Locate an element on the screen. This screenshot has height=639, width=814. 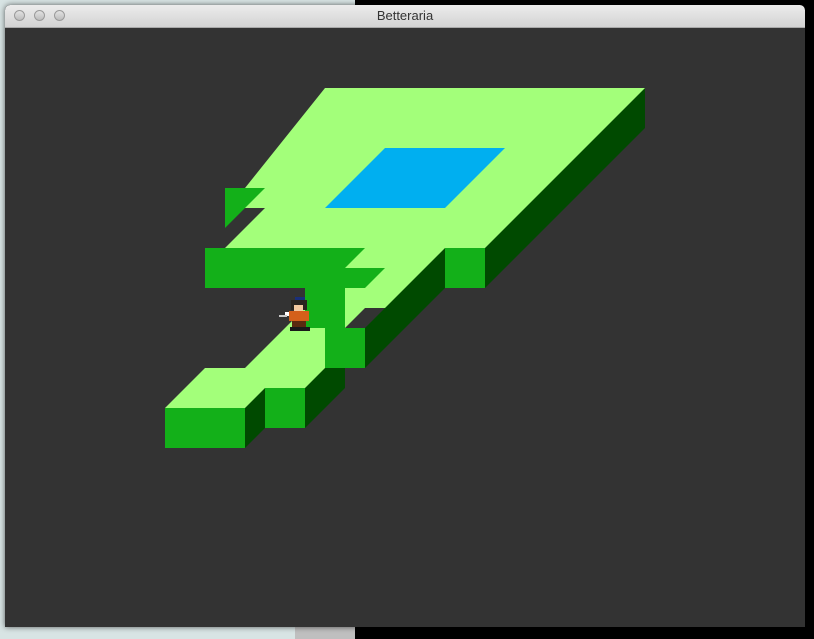
player-sprite is located at coordinates (294, 314).